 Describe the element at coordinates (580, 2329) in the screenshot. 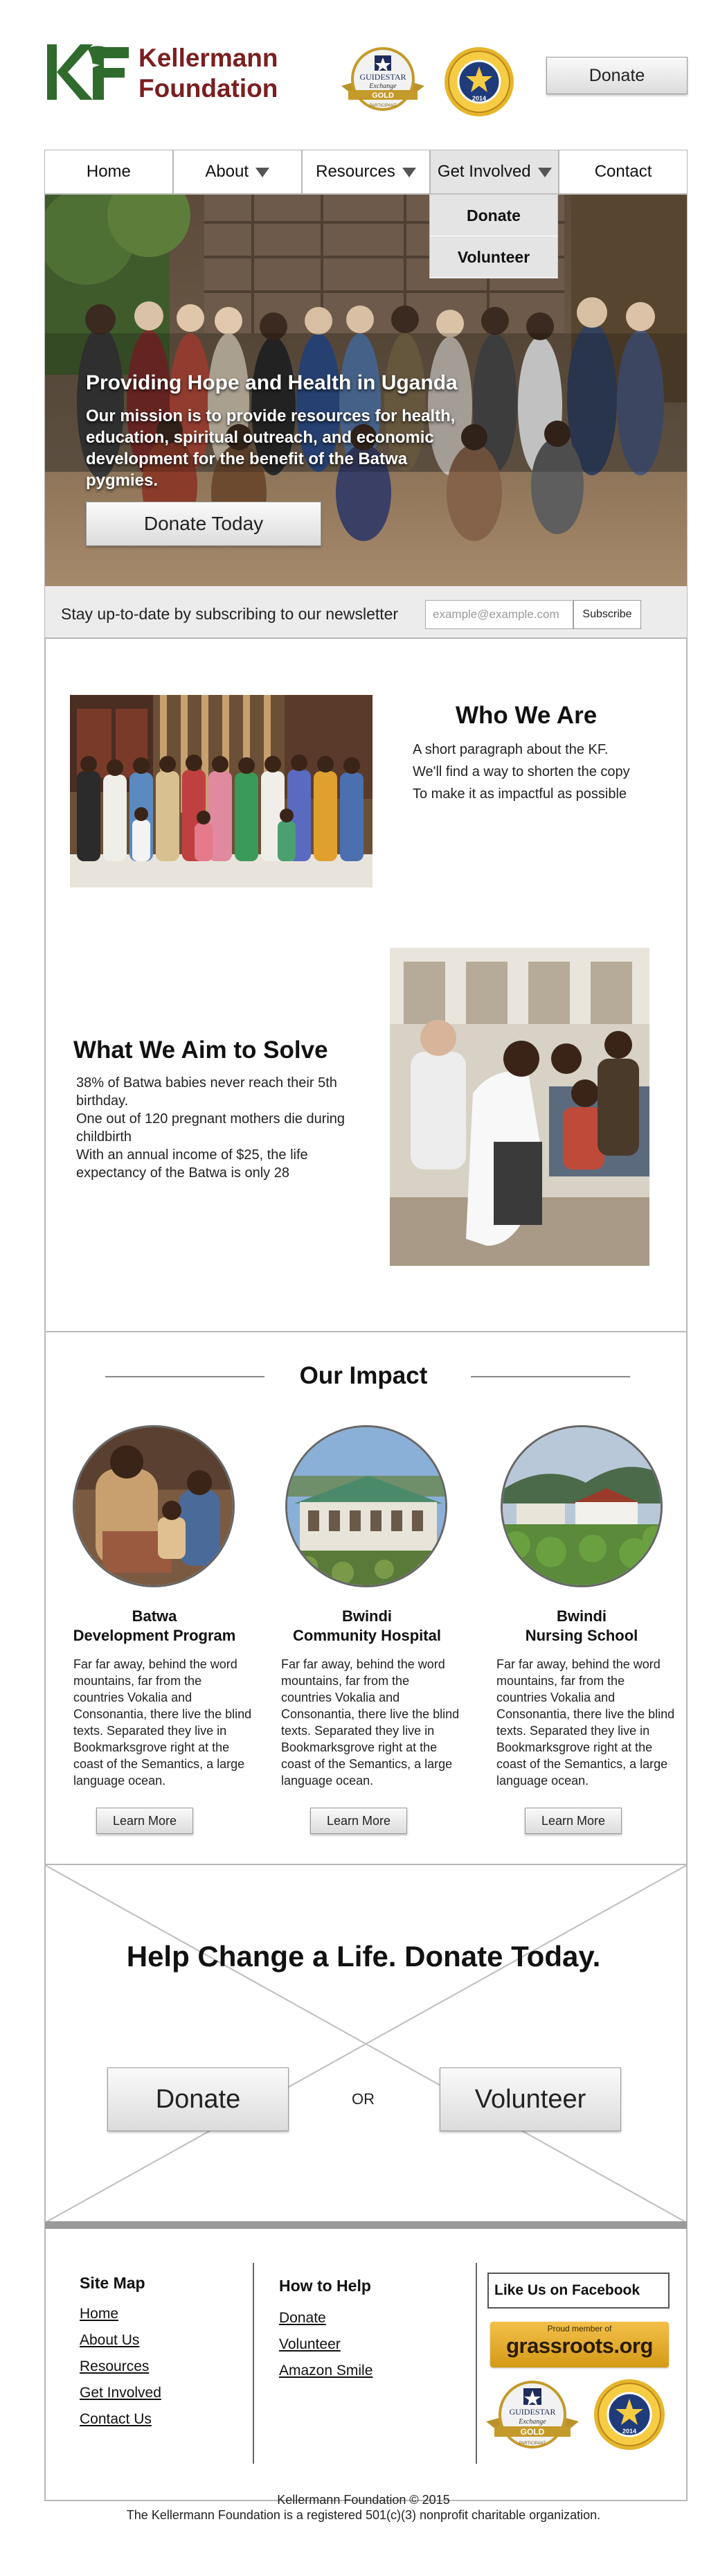

I see `grassroots-tagline: Proud member of` at that location.